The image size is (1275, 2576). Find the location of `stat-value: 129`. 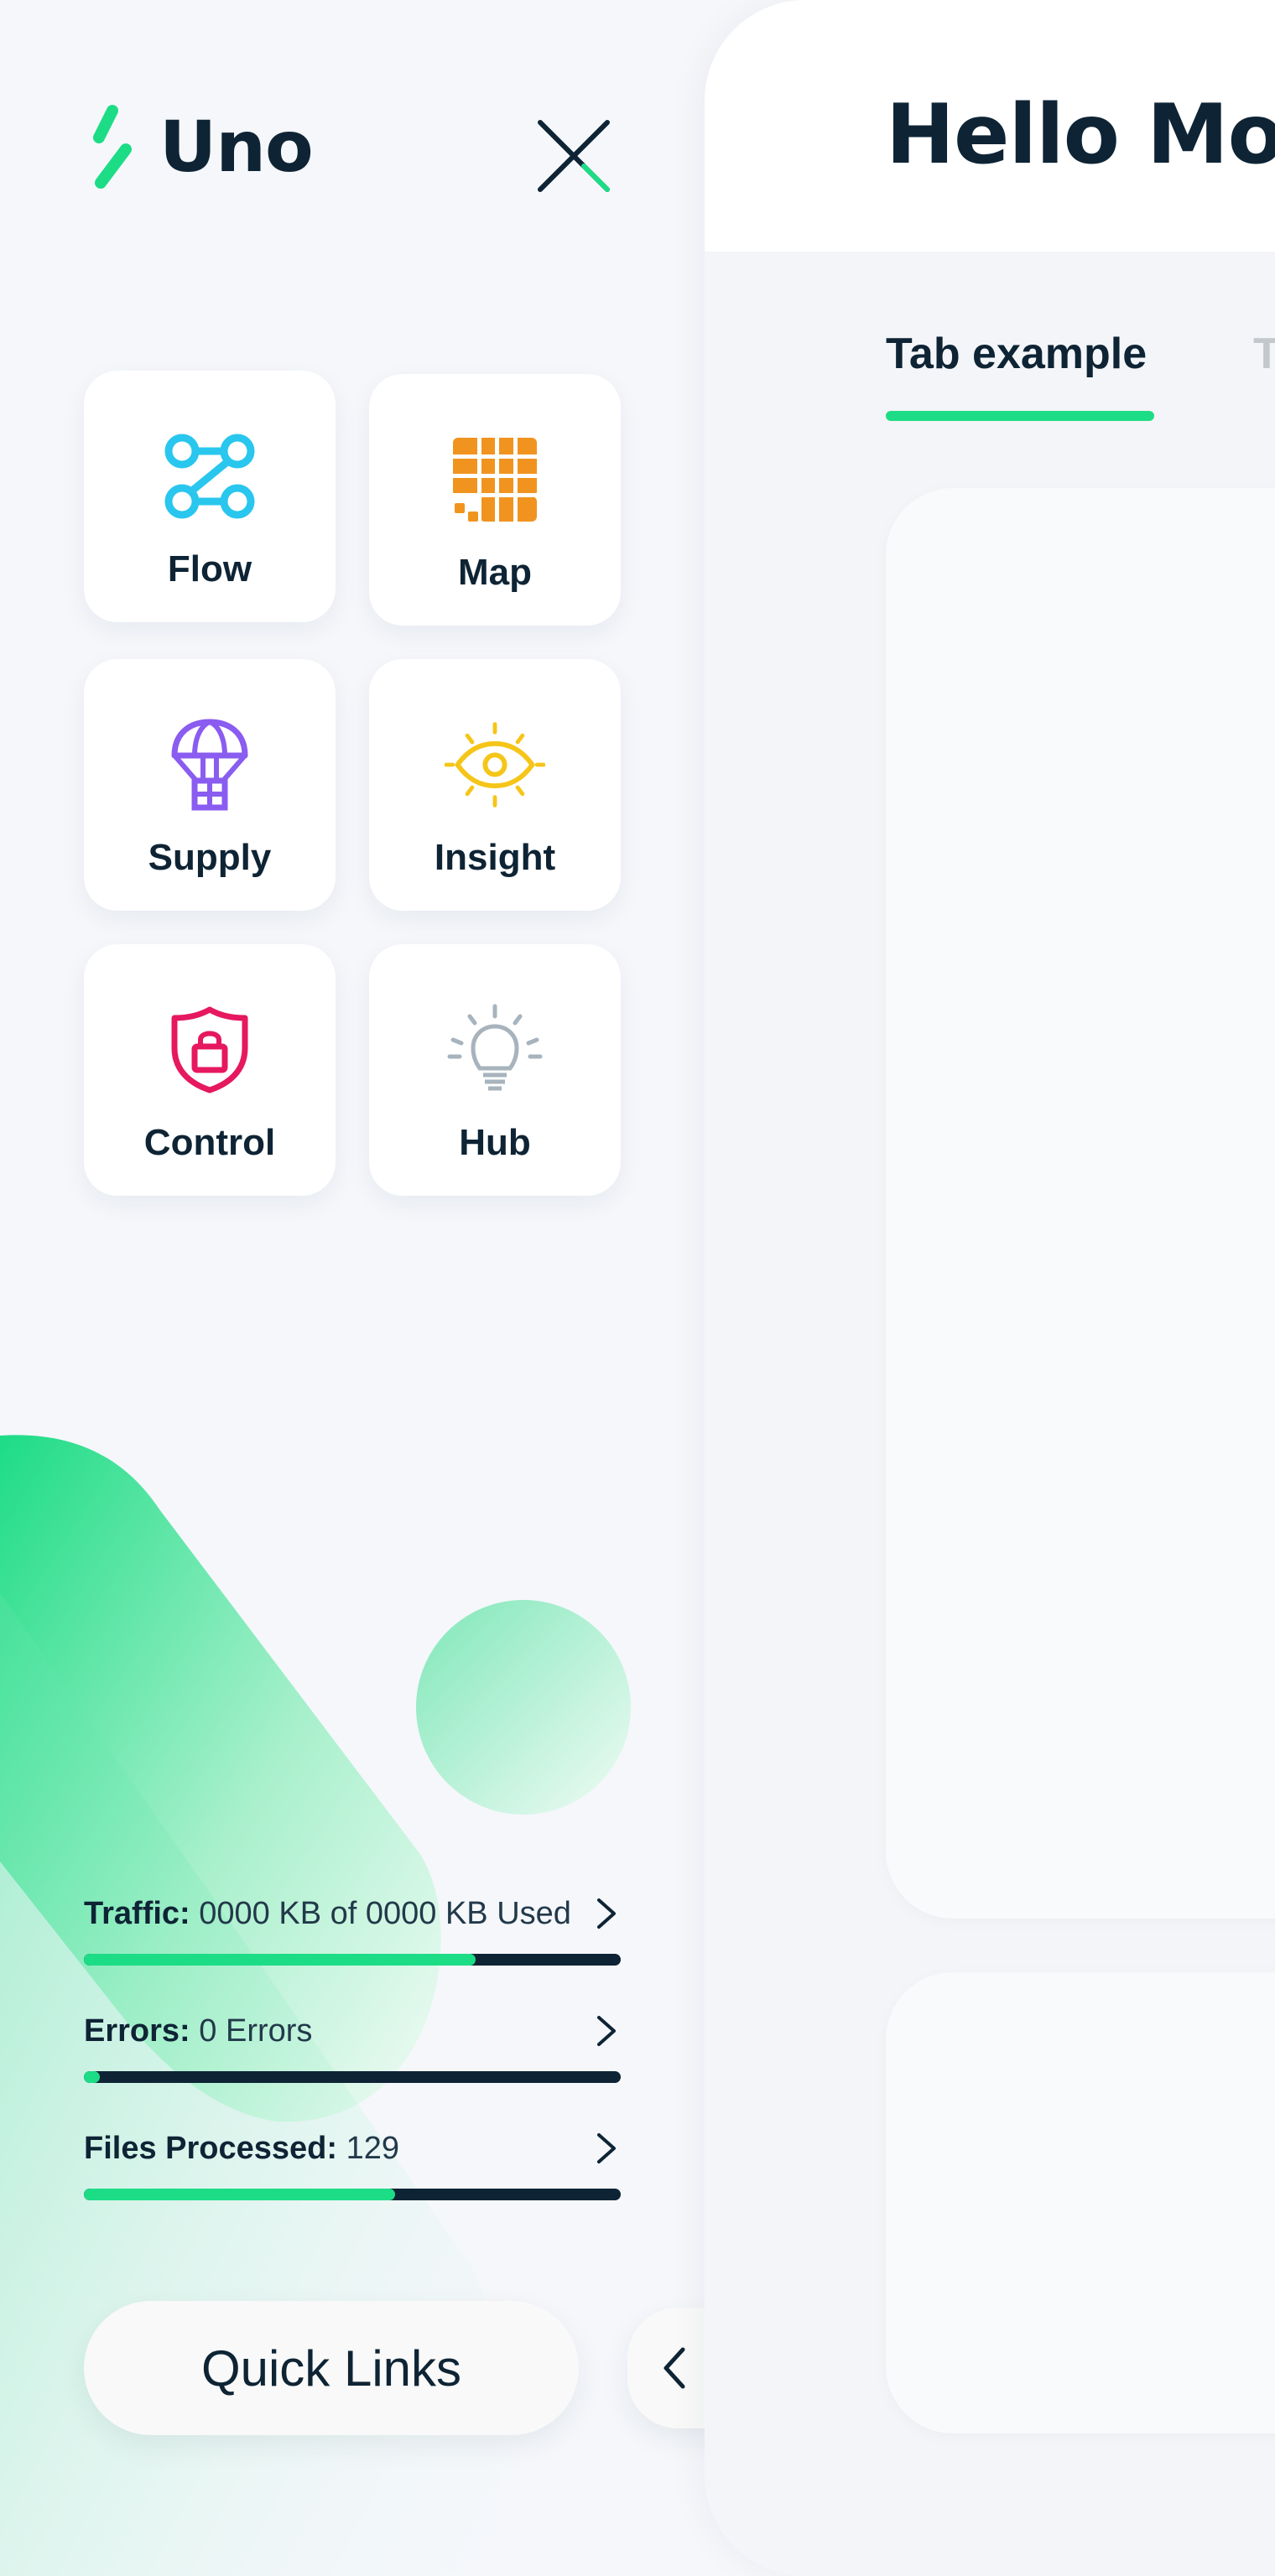

stat-value: 129 is located at coordinates (373, 2148).